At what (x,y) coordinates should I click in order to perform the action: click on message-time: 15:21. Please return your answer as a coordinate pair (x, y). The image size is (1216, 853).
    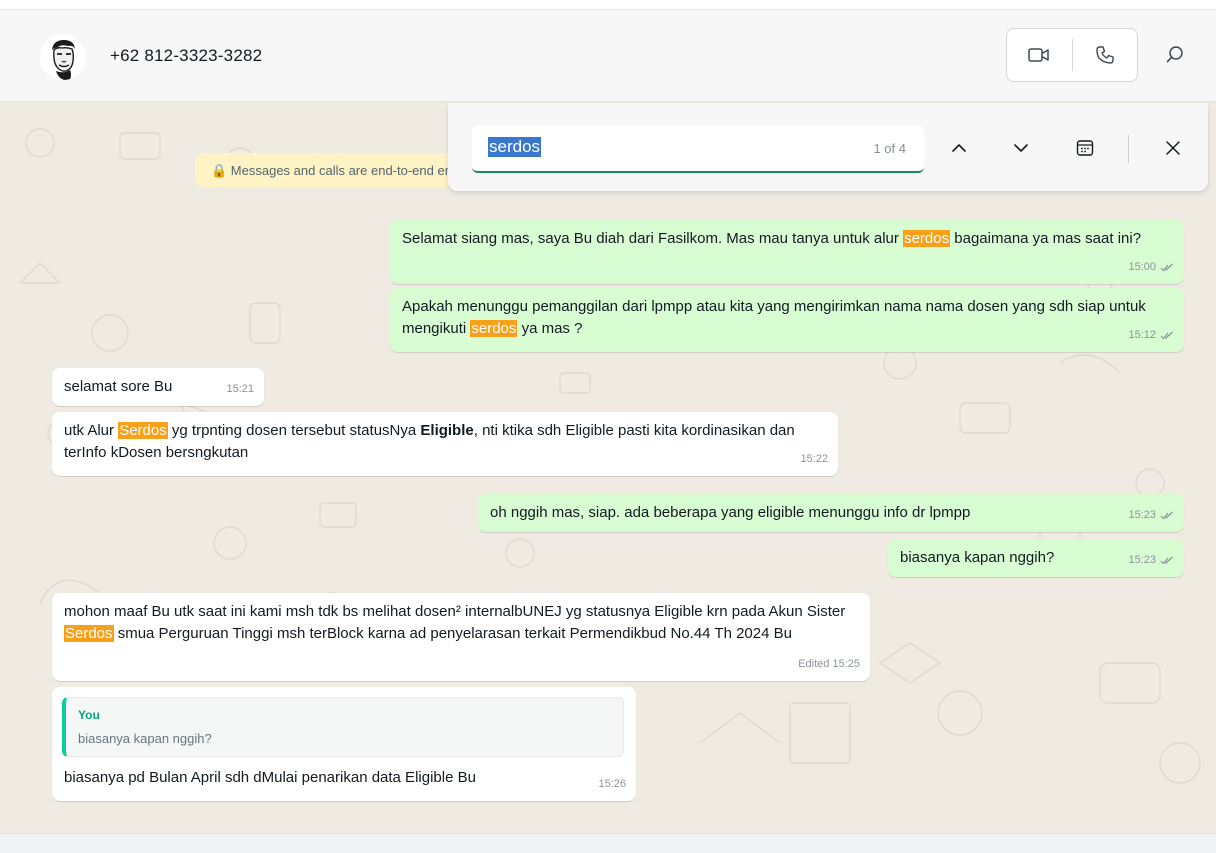
    Looking at the image, I should click on (240, 389).